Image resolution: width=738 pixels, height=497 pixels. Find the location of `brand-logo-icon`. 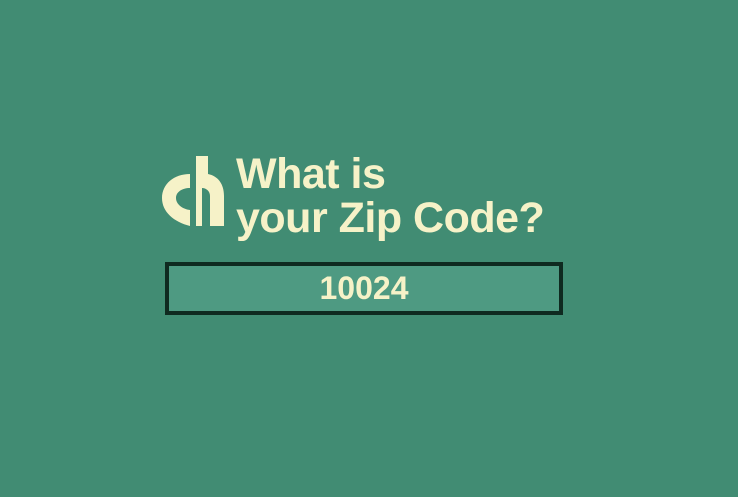

brand-logo-icon is located at coordinates (193, 191).